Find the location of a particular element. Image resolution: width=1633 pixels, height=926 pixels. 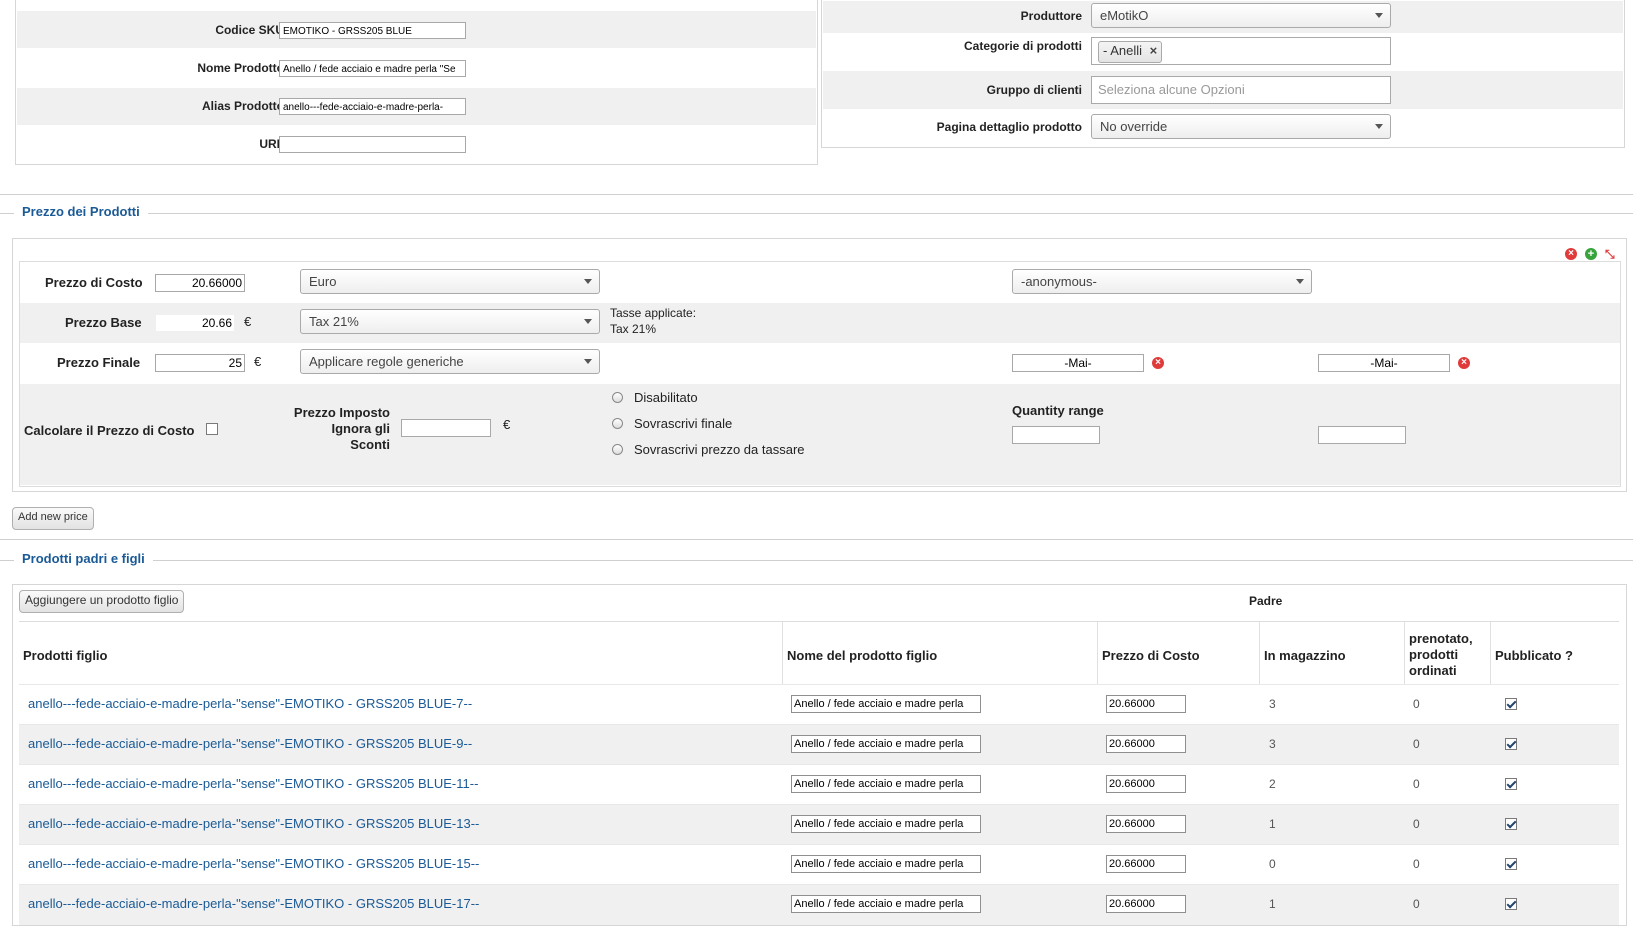

quantity-to-input is located at coordinates (1362, 435).